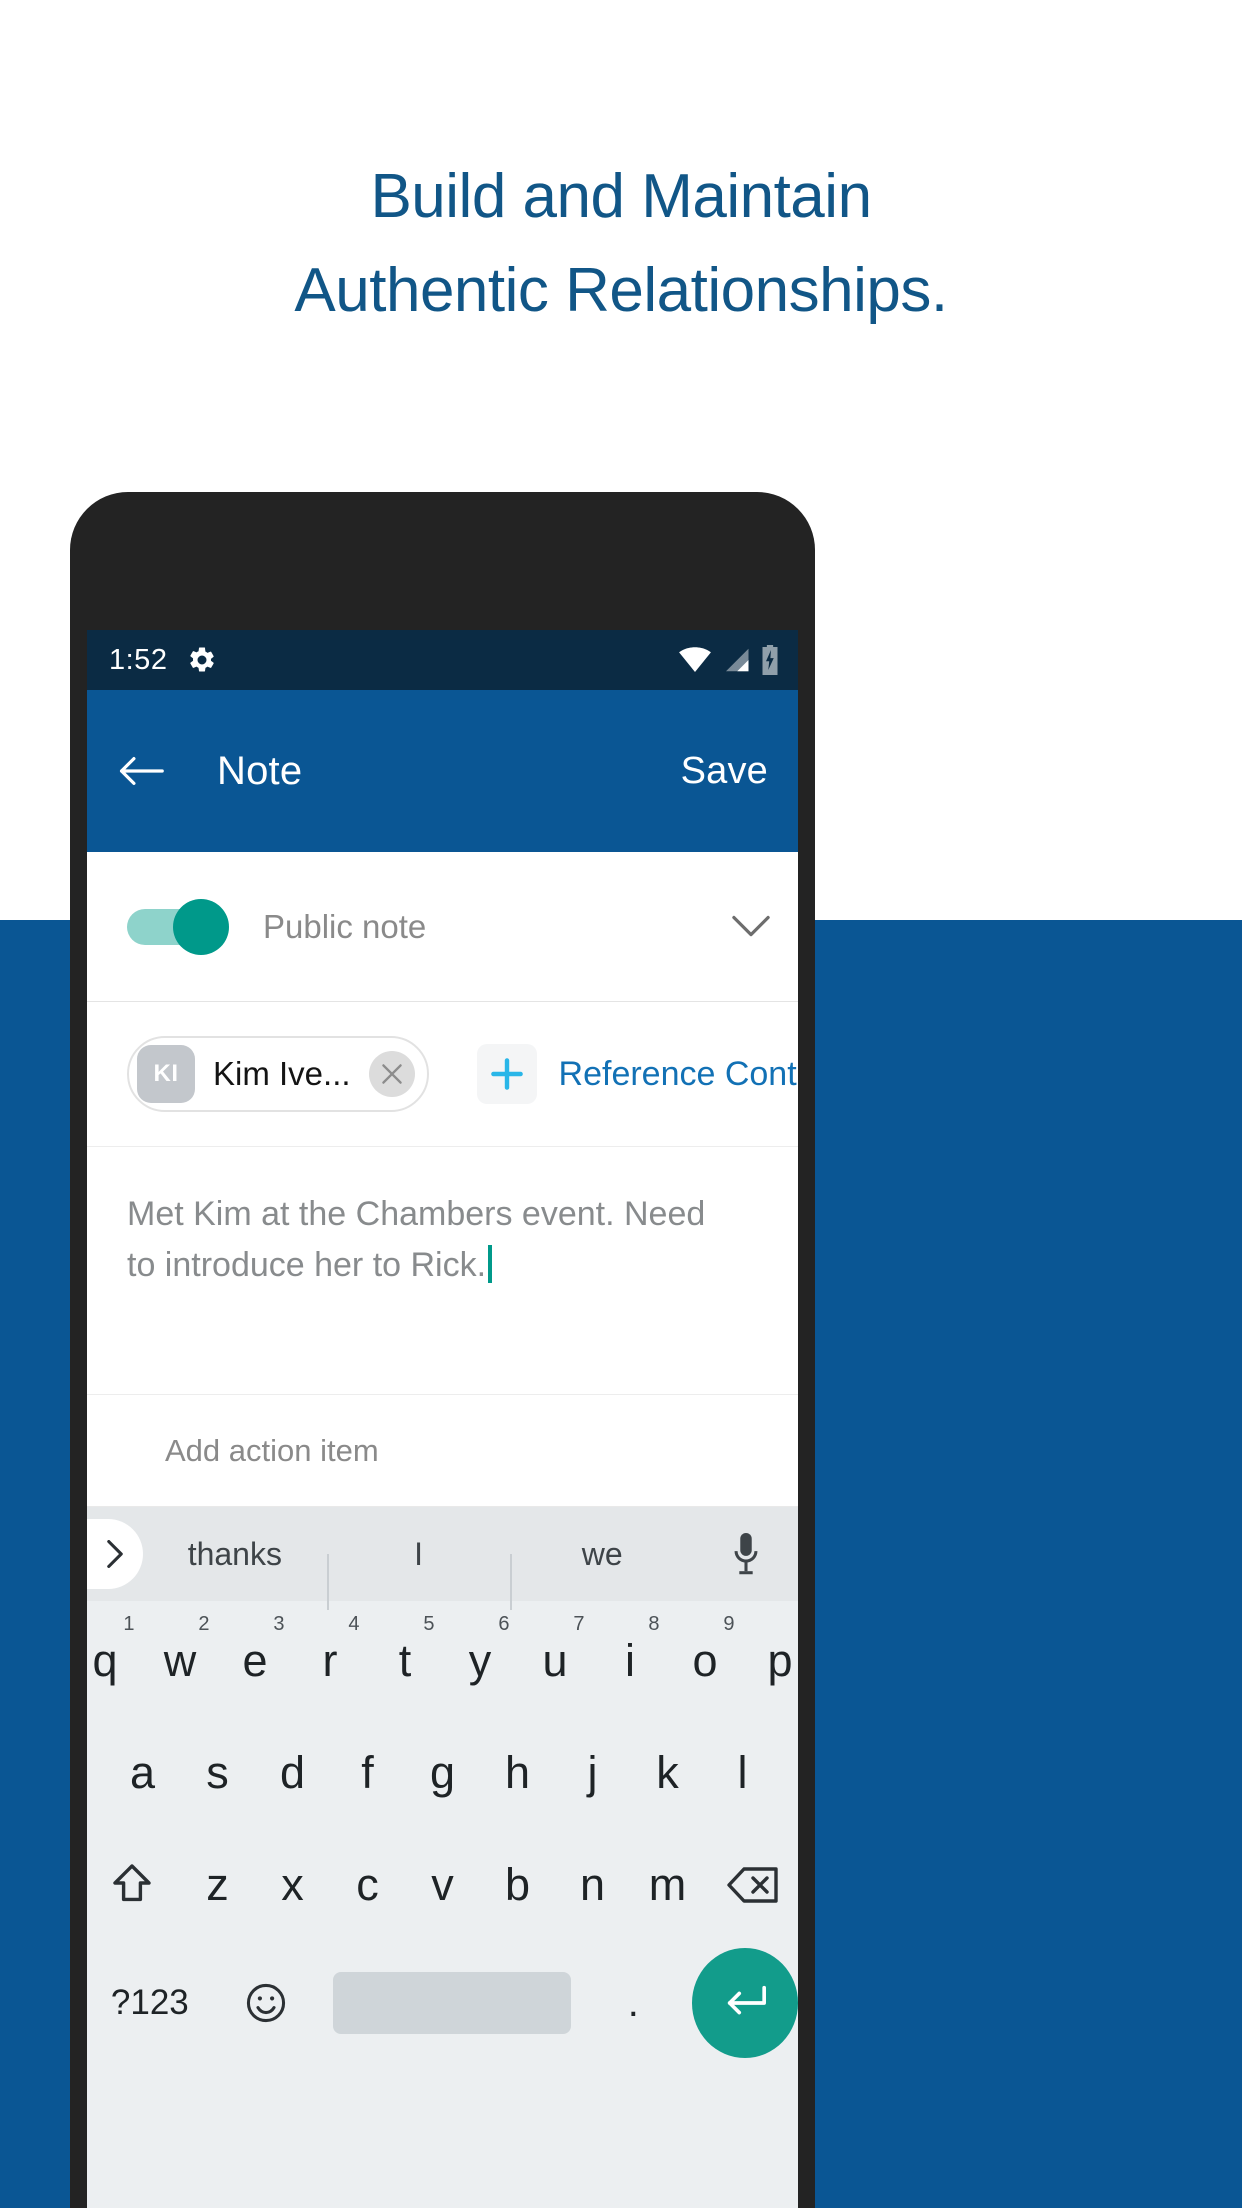  What do you see at coordinates (132, 1885) in the screenshot?
I see `shift-icon` at bounding box center [132, 1885].